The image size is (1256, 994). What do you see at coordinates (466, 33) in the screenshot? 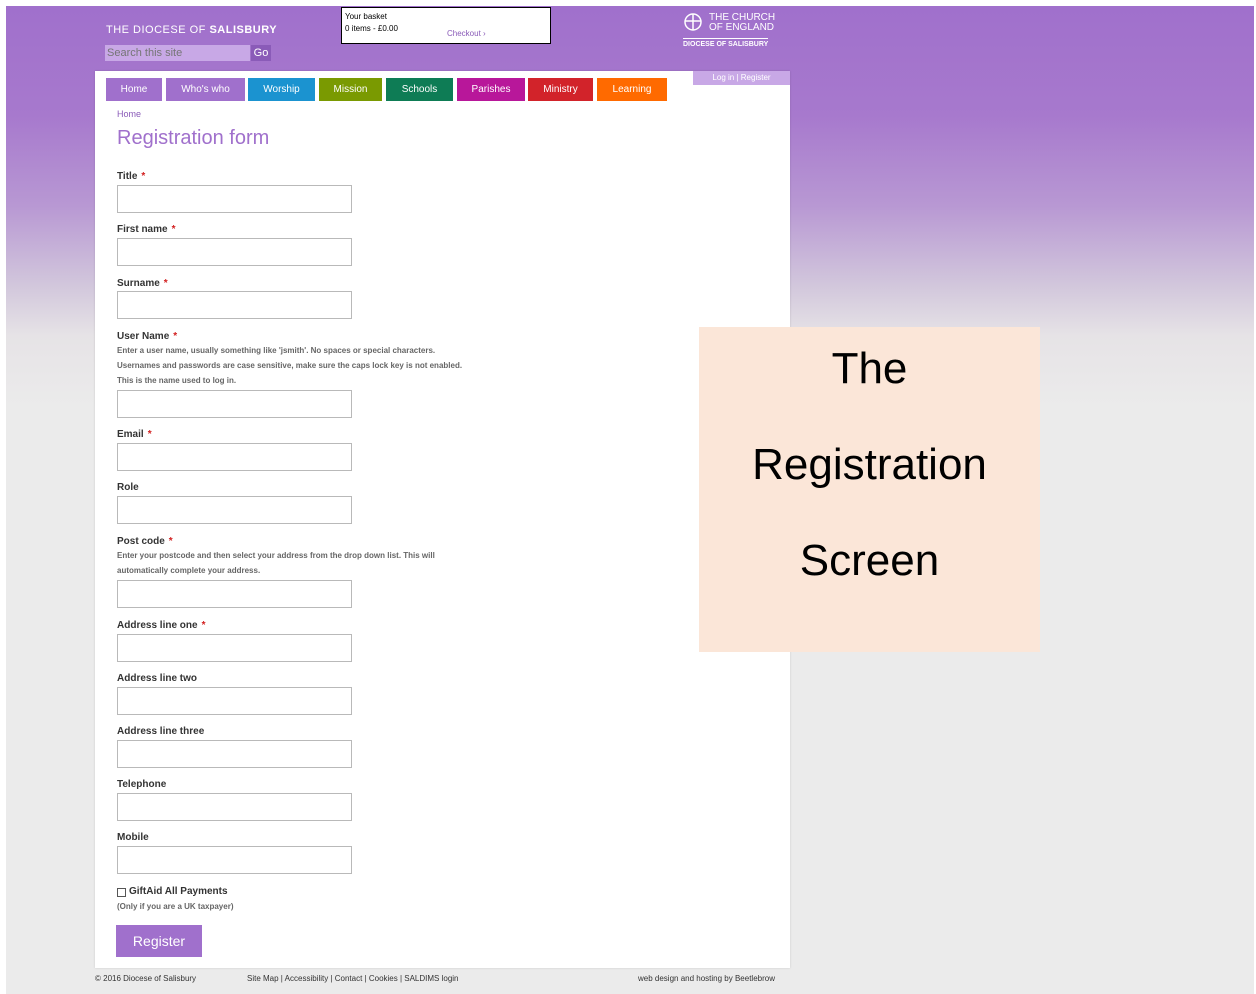
I see `checkout-link: Checkout ›` at bounding box center [466, 33].